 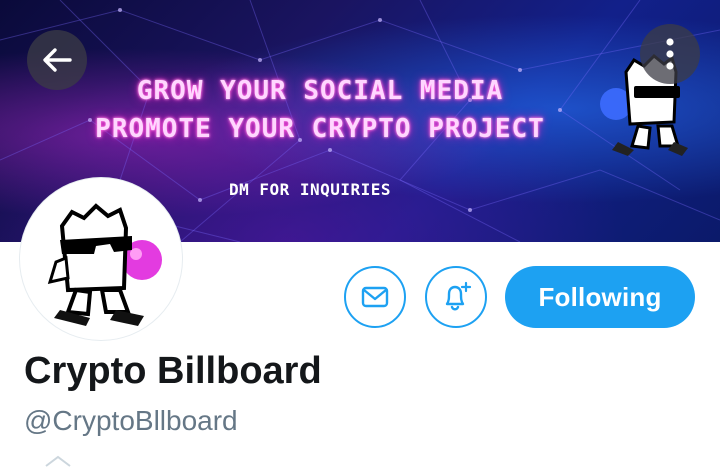 I want to click on bell-plus-icon, so click(x=458, y=296).